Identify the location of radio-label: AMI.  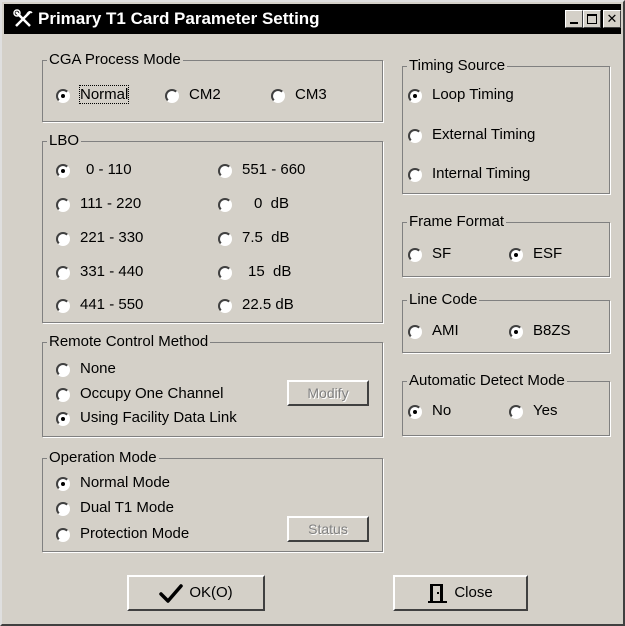
(445, 330).